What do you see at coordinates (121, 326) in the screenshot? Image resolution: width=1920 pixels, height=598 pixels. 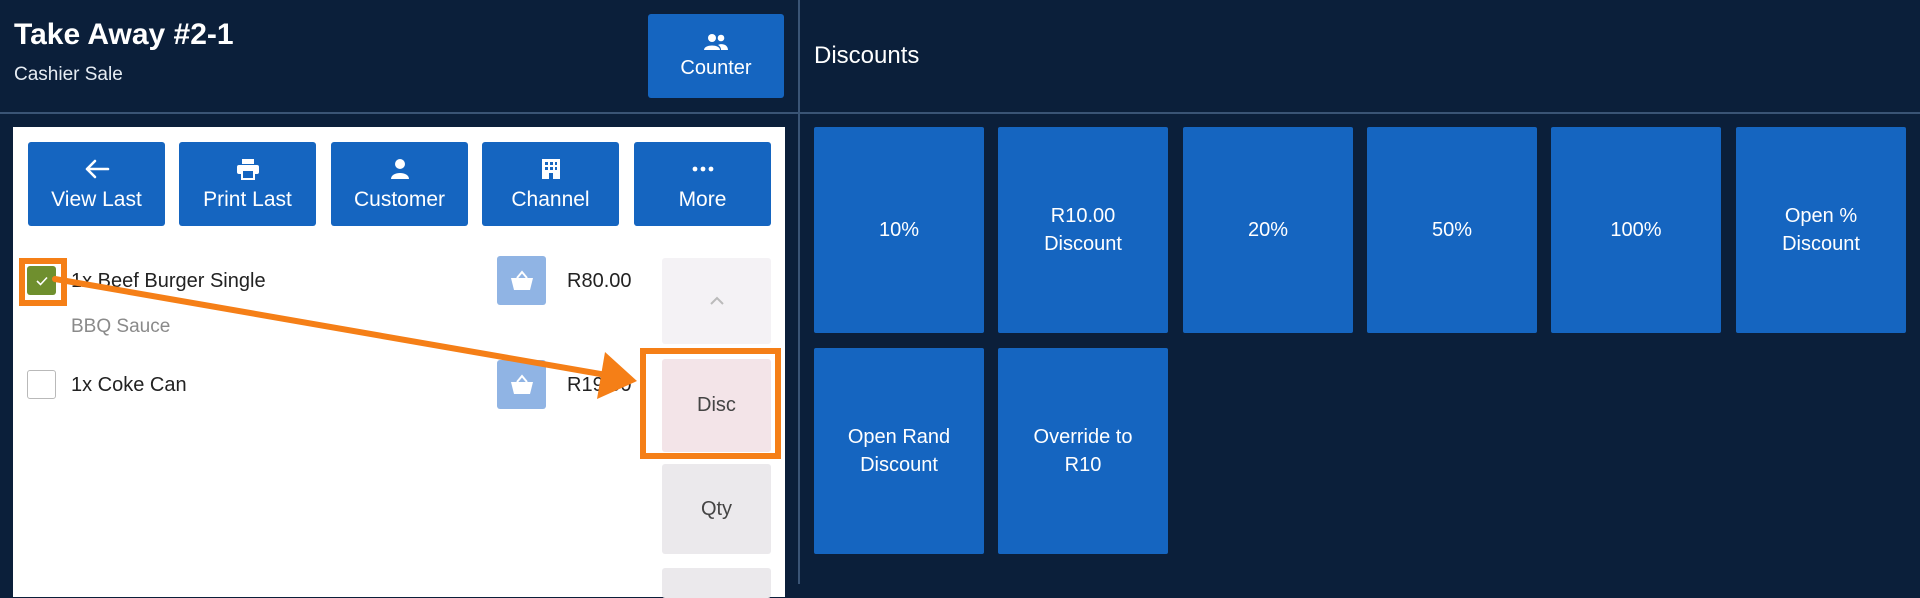 I see `item-modifier: BBQ Sauce` at bounding box center [121, 326].